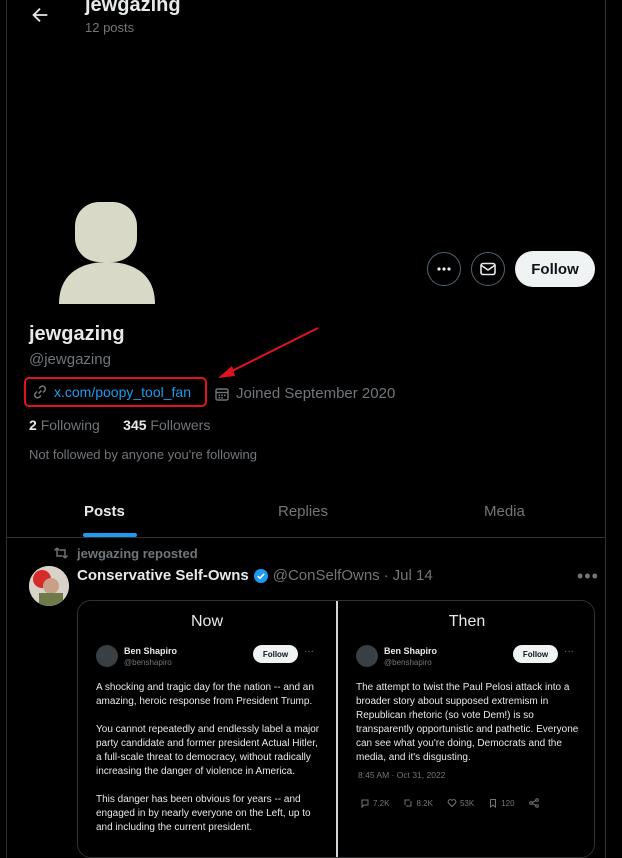 This screenshot has height=858, width=622. Describe the element at coordinates (104, 511) in the screenshot. I see `tab-posts: Posts` at that location.